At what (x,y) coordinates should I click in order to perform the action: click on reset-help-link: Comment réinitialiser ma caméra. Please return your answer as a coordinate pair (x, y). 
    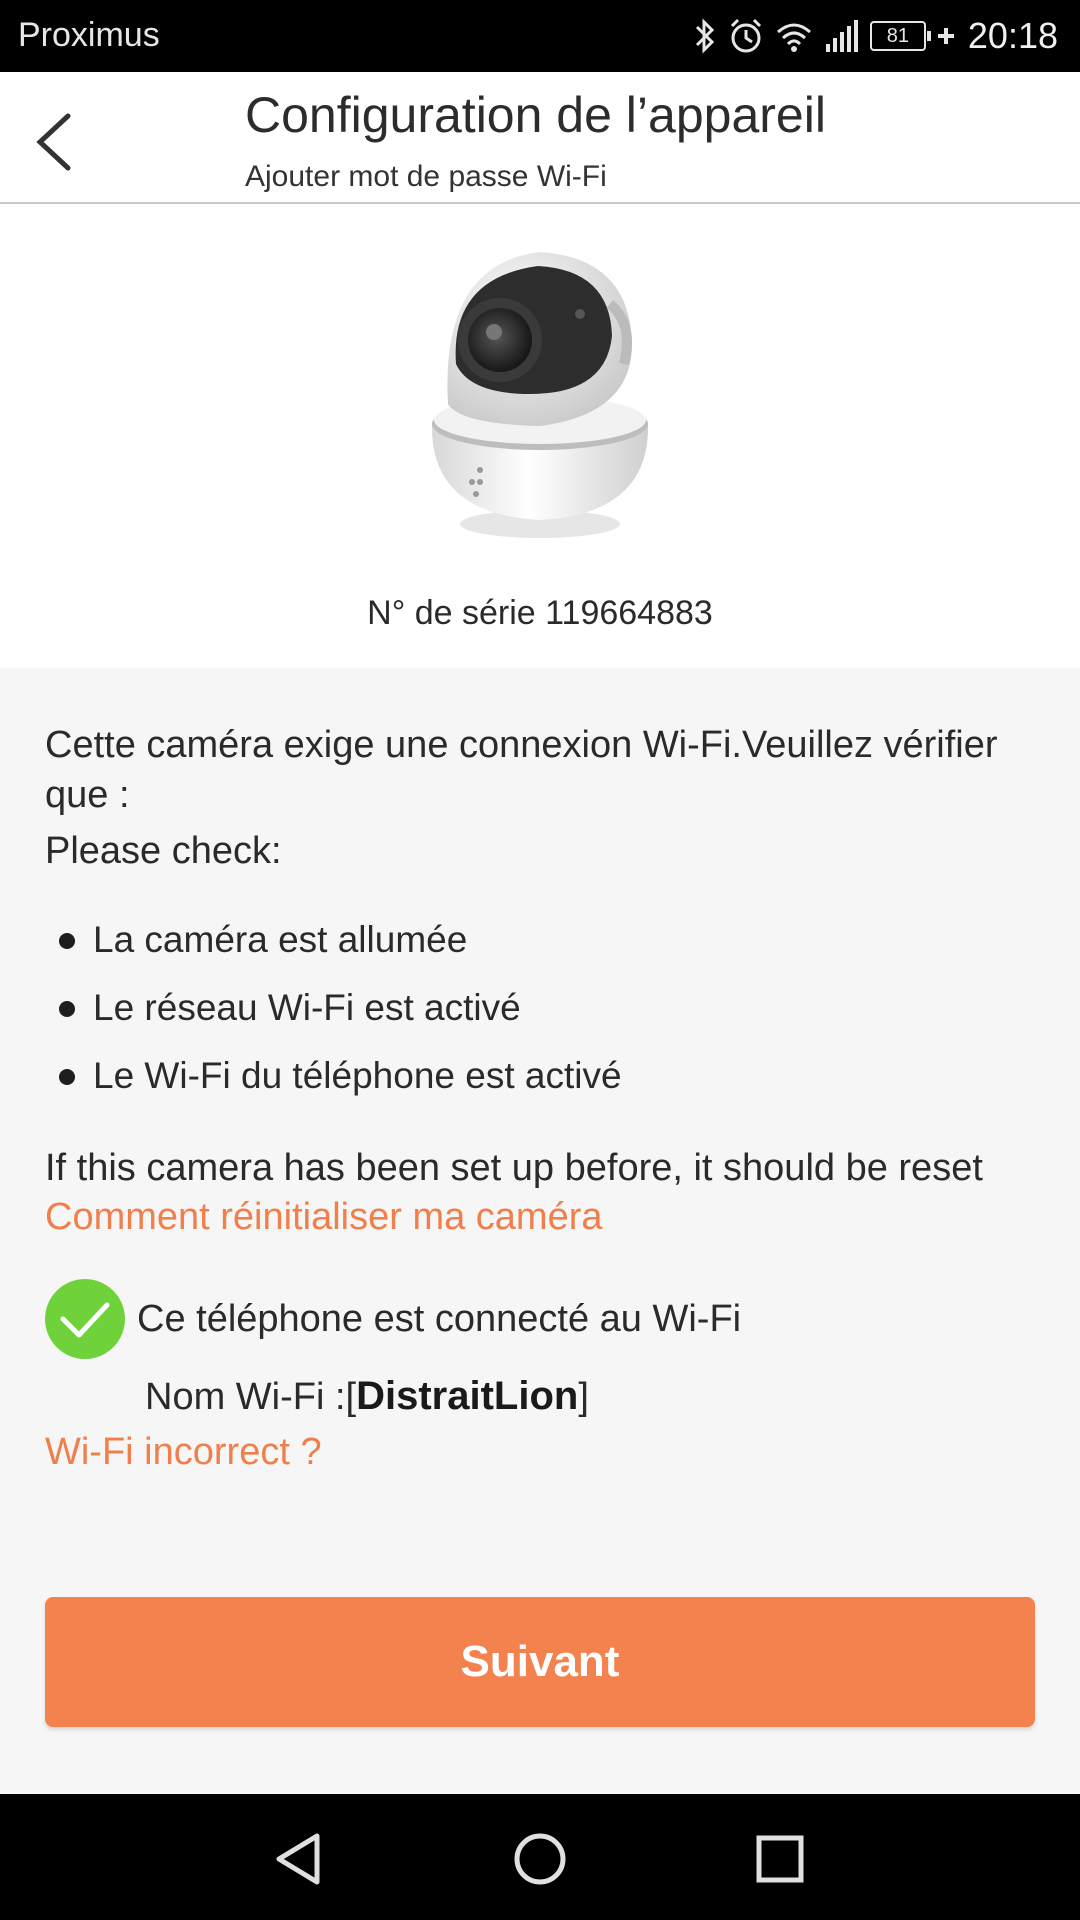
    Looking at the image, I should click on (540, 1217).